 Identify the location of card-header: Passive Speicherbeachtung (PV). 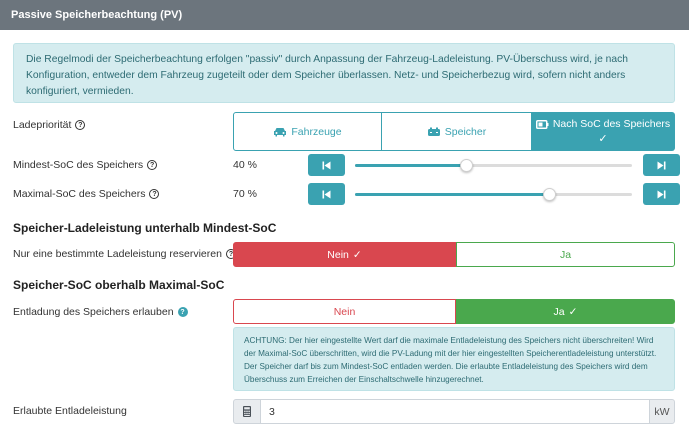
(344, 15).